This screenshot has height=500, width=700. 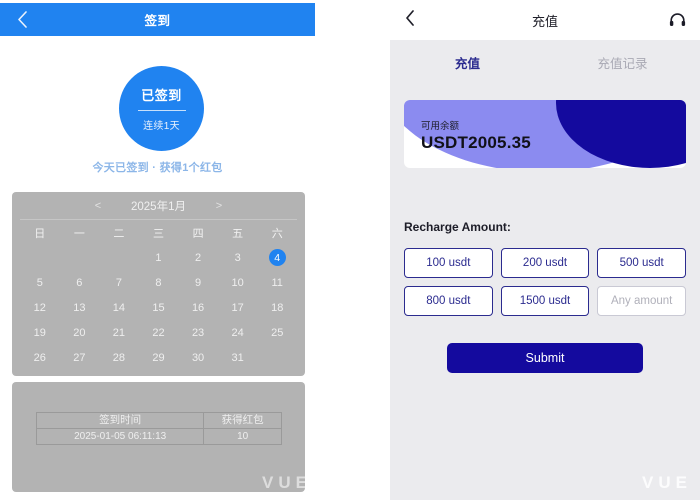 What do you see at coordinates (238, 233) in the screenshot?
I see `calendar-weekday-5: 五` at bounding box center [238, 233].